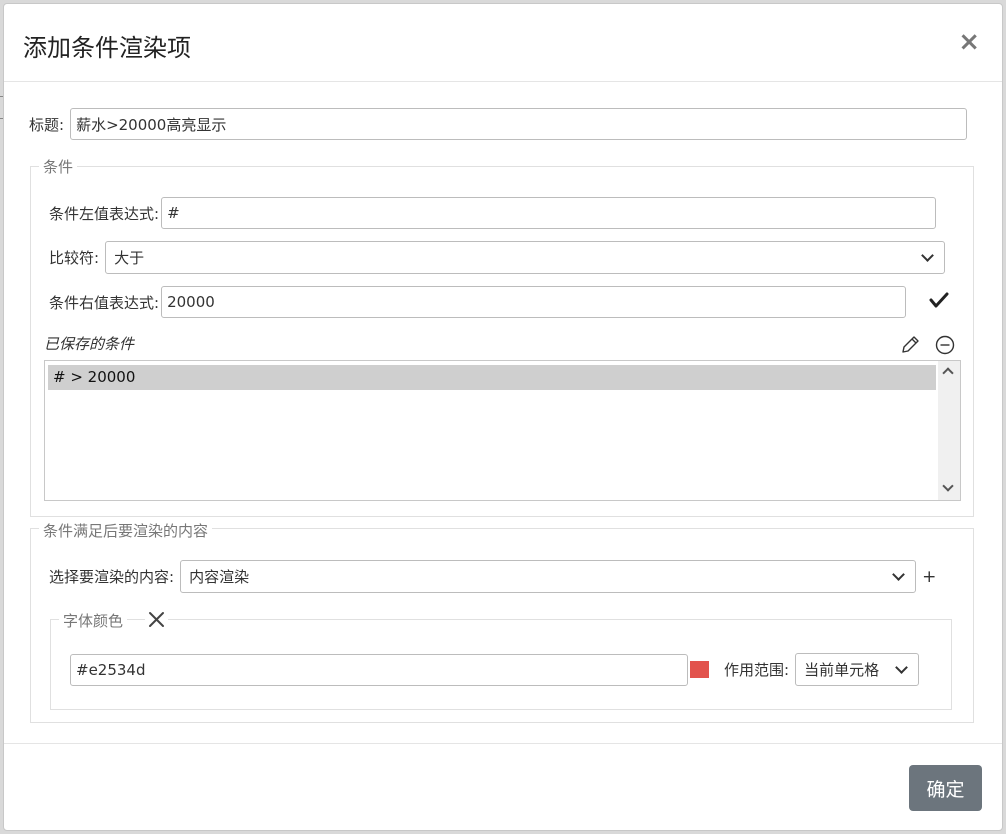 This screenshot has height=834, width=1006. Describe the element at coordinates (503, 43) in the screenshot. I see `modal-header: 添加条件渲染项 ×` at that location.